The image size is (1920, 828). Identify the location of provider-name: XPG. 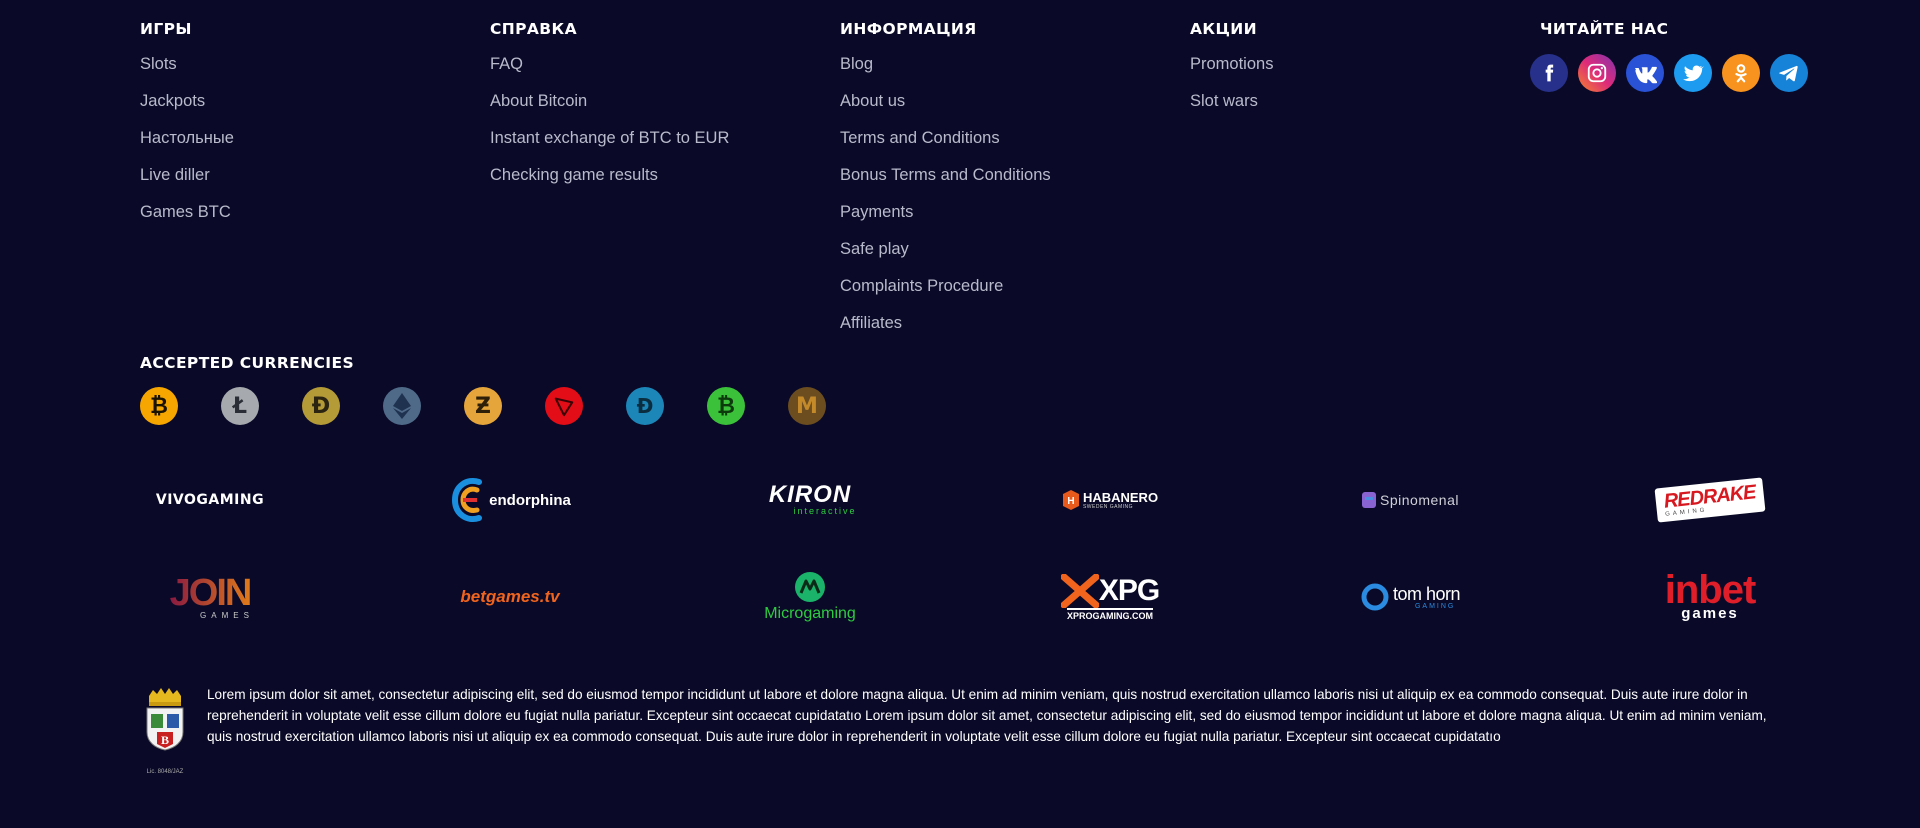
(1129, 590).